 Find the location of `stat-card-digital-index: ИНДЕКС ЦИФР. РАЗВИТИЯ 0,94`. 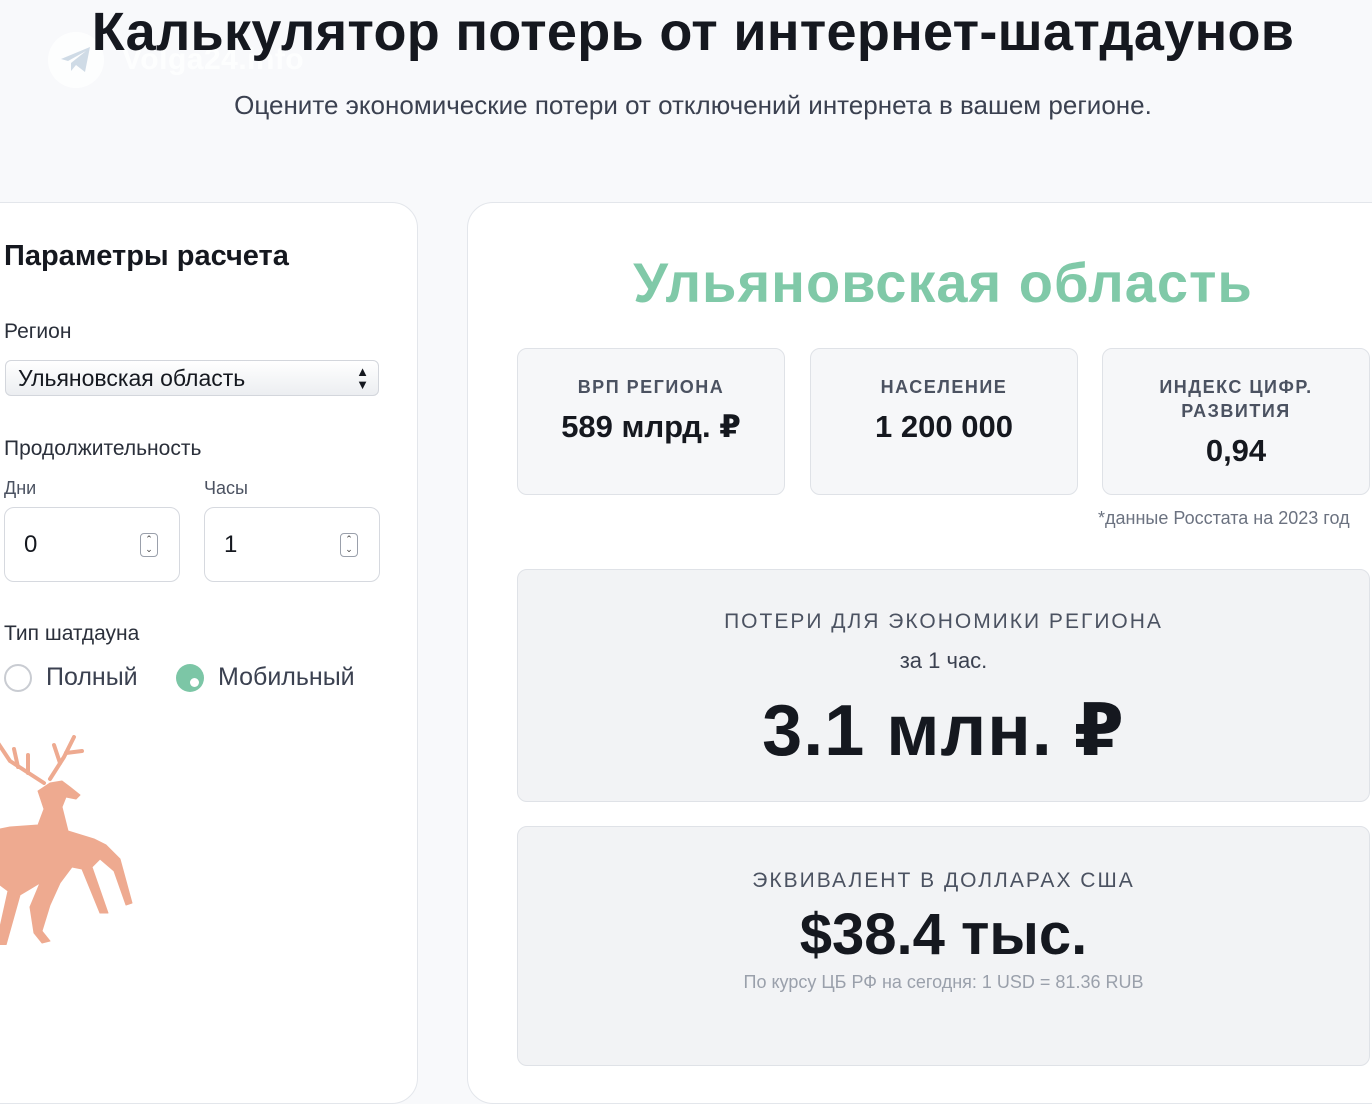

stat-card-digital-index: ИНДЕКС ЦИФР. РАЗВИТИЯ 0,94 is located at coordinates (1236, 421).